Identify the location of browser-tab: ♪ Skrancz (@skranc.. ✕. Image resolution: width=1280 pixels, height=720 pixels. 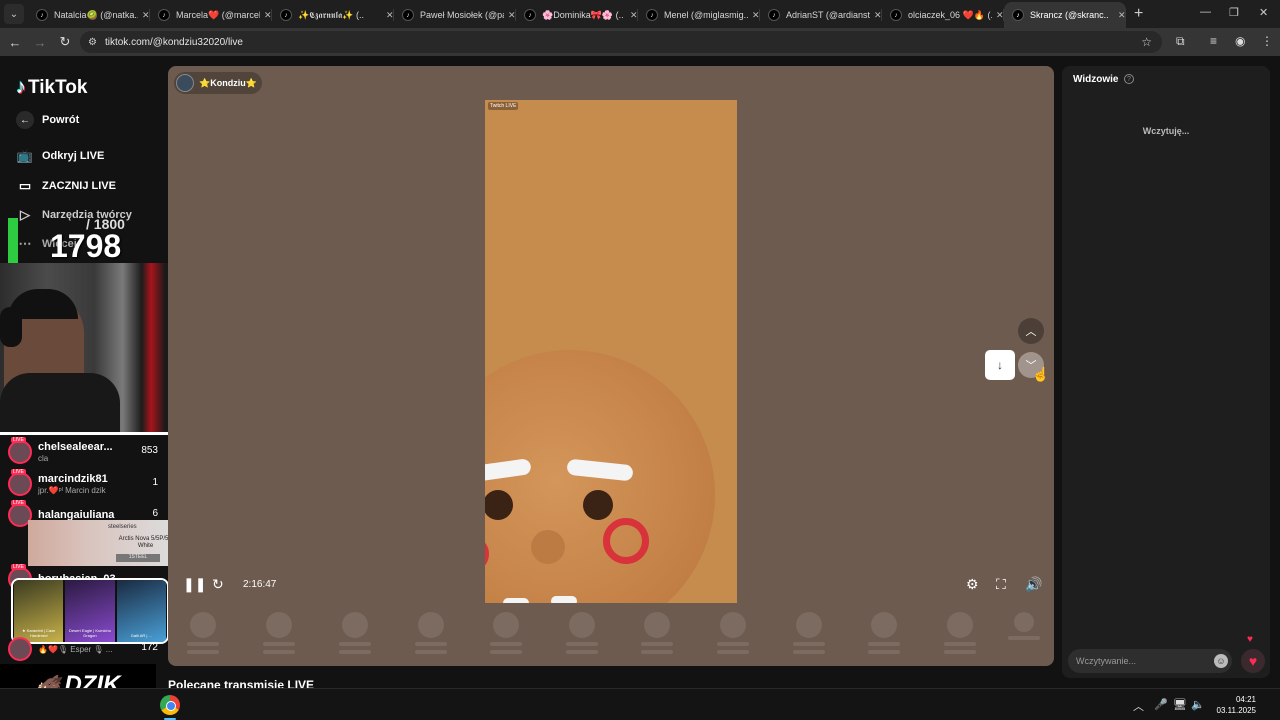
(1065, 15).